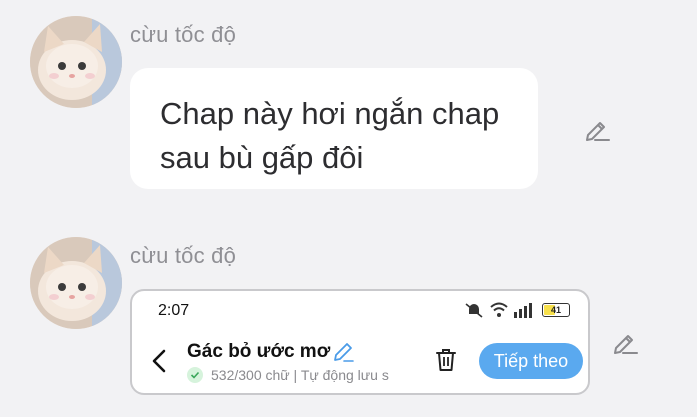 The image size is (697, 417). What do you see at coordinates (330, 135) in the screenshot?
I see `message-text: Chap này hơi ngắn chap sau bù gấp đôi` at bounding box center [330, 135].